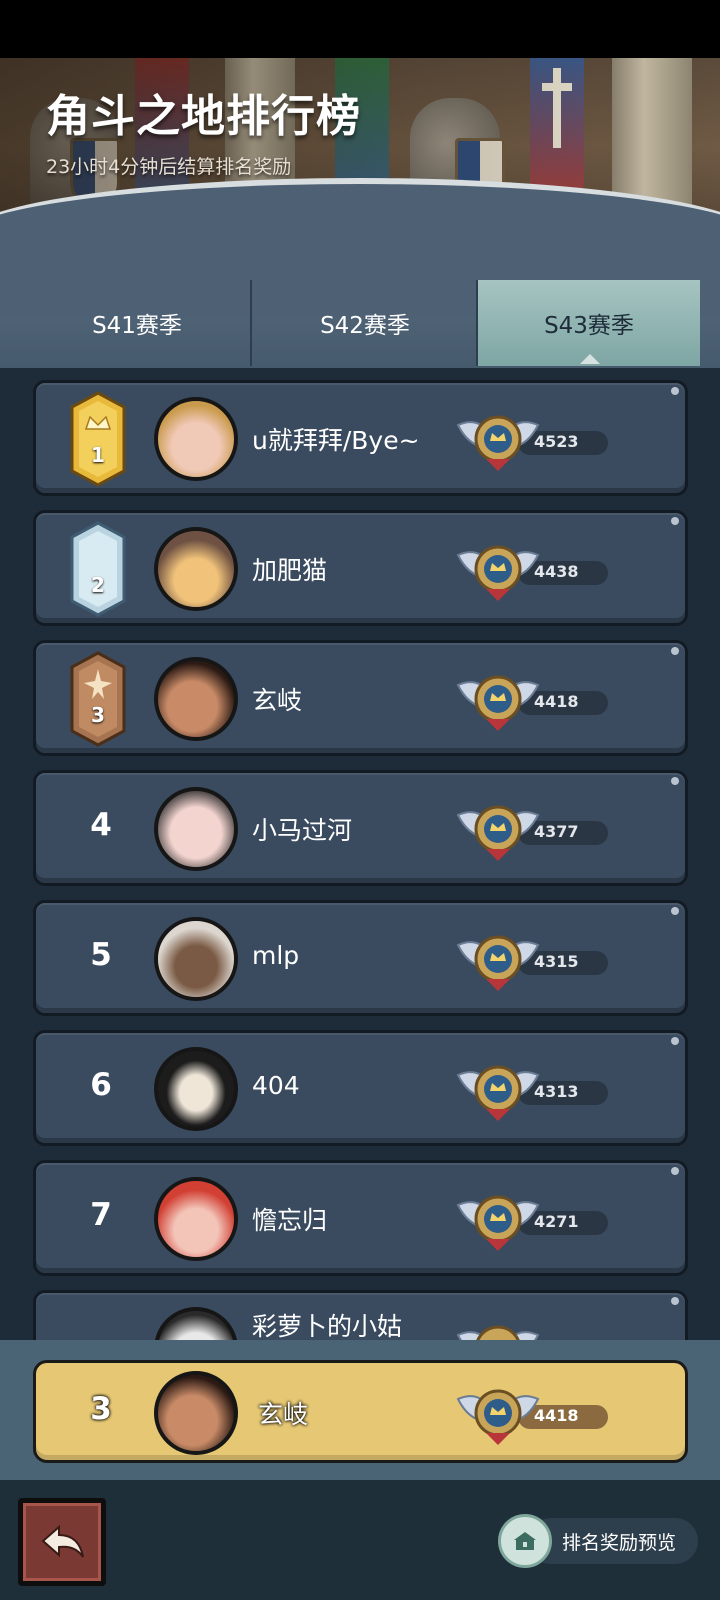  Describe the element at coordinates (276, 1085) in the screenshot. I see `player-name: 404` at that location.